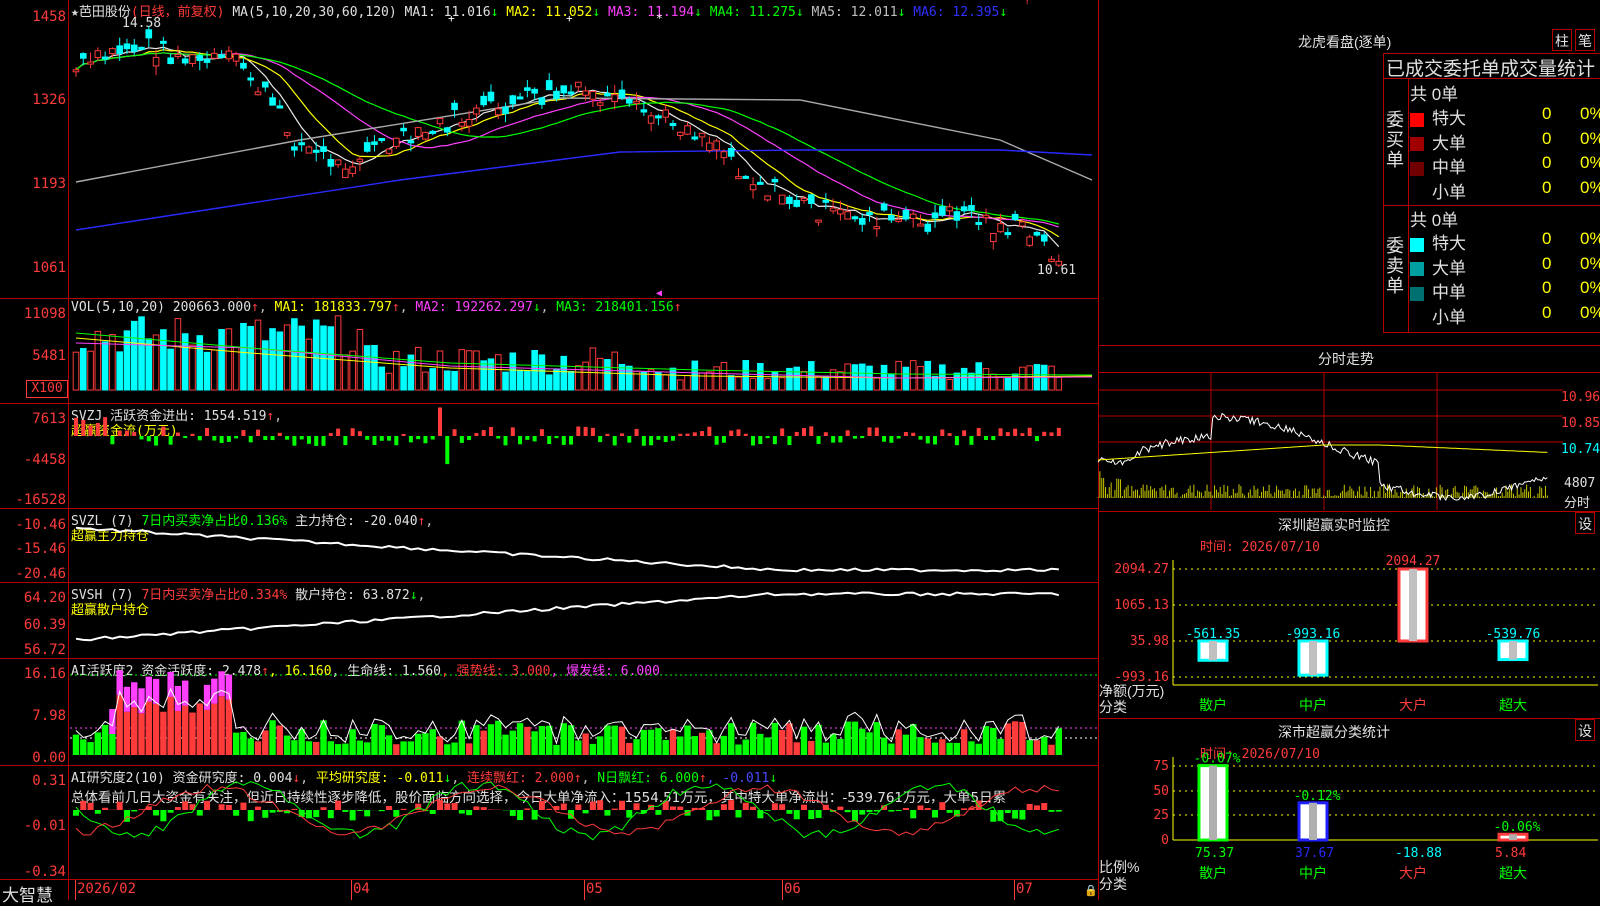 This screenshot has height=906, width=1600. What do you see at coordinates (567, 550) in the screenshot?
I see `holding-line` at bounding box center [567, 550].